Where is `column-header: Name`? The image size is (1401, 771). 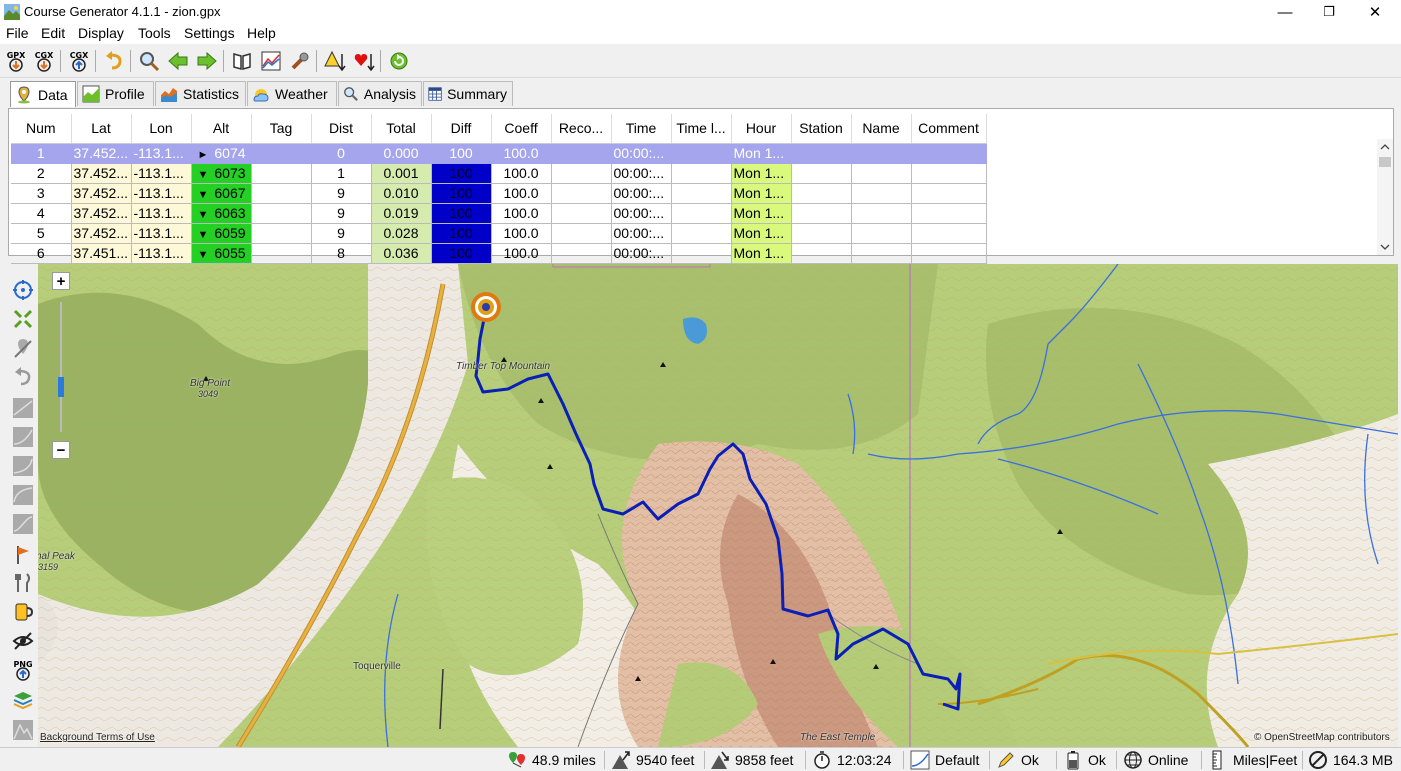 column-header: Name is located at coordinates (881, 129).